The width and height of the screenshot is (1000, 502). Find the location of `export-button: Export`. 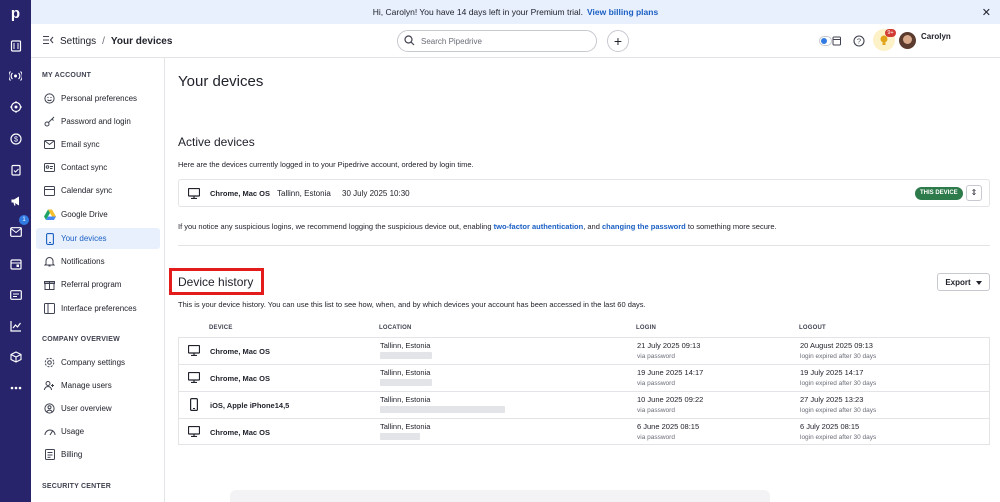

export-button: Export is located at coordinates (963, 282).